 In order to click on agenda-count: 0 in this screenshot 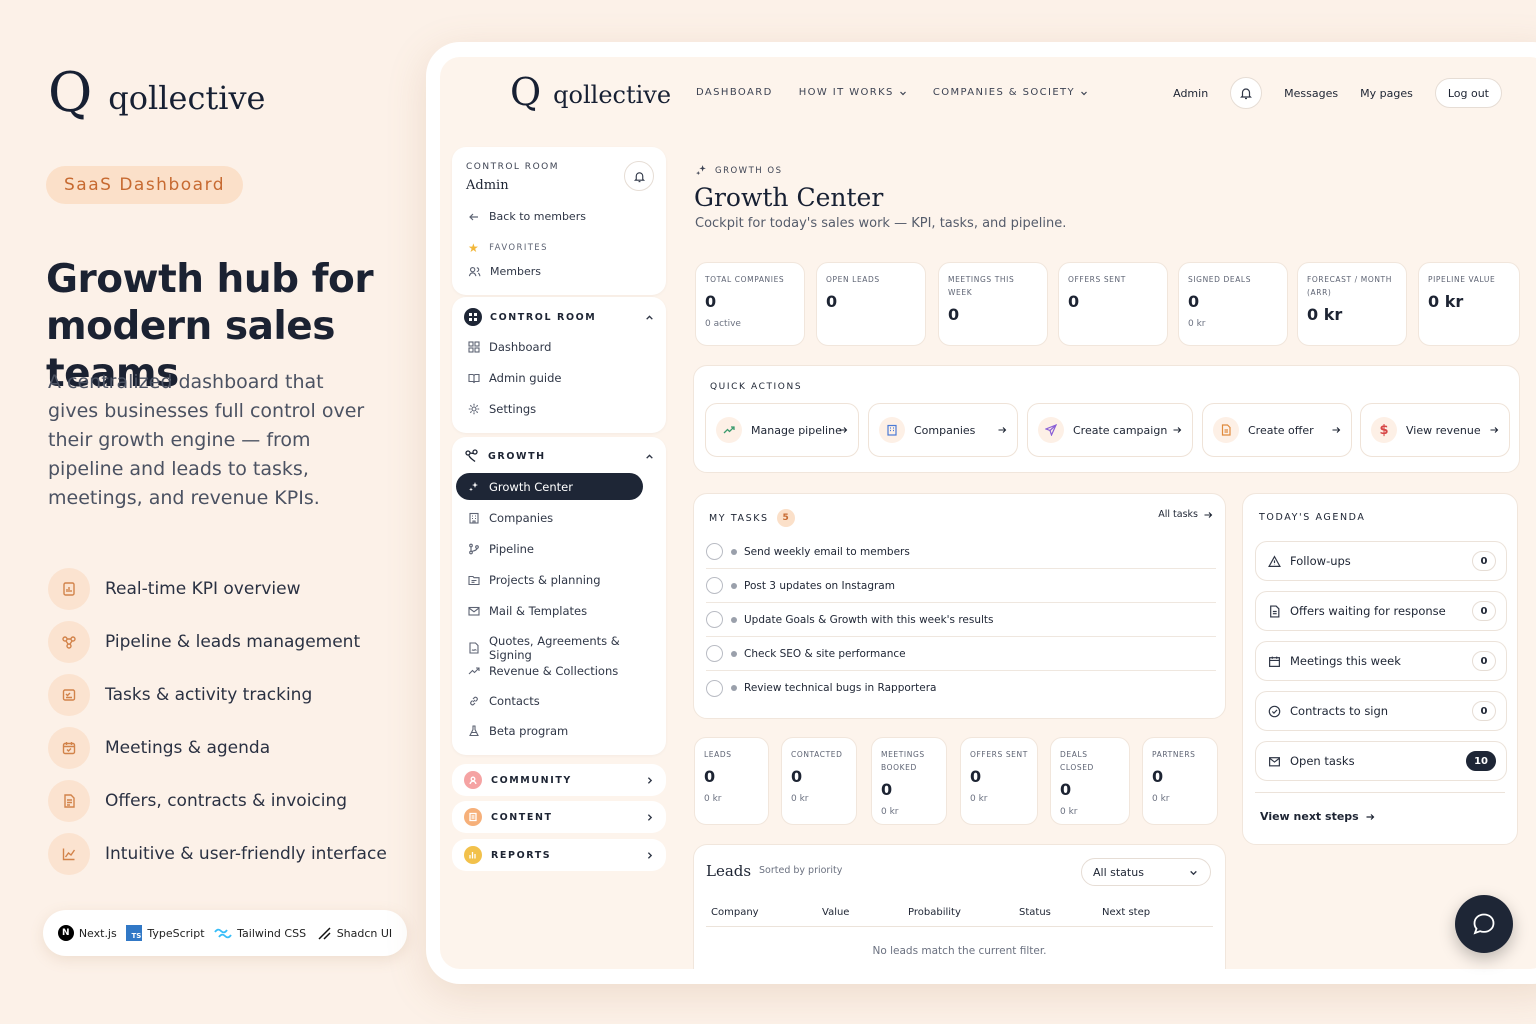, I will do `click(1484, 611)`.